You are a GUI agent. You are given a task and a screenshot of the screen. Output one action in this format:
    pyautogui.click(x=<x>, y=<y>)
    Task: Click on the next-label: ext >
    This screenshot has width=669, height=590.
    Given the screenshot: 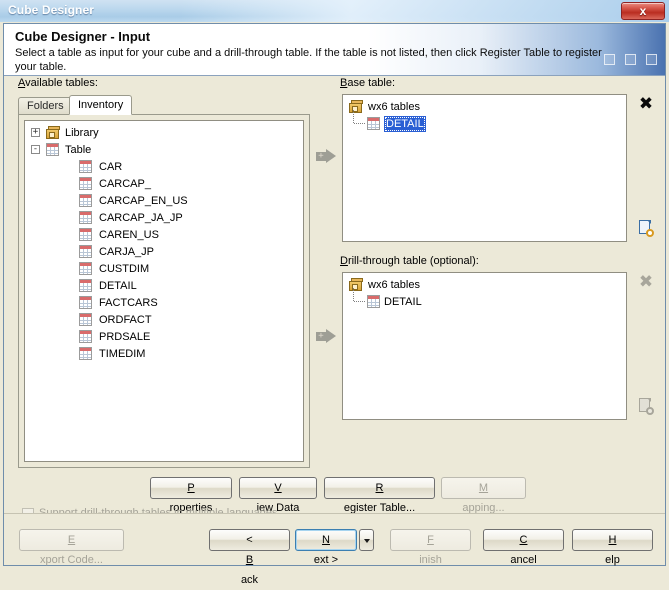 What is the action you would take?
    pyautogui.click(x=326, y=560)
    